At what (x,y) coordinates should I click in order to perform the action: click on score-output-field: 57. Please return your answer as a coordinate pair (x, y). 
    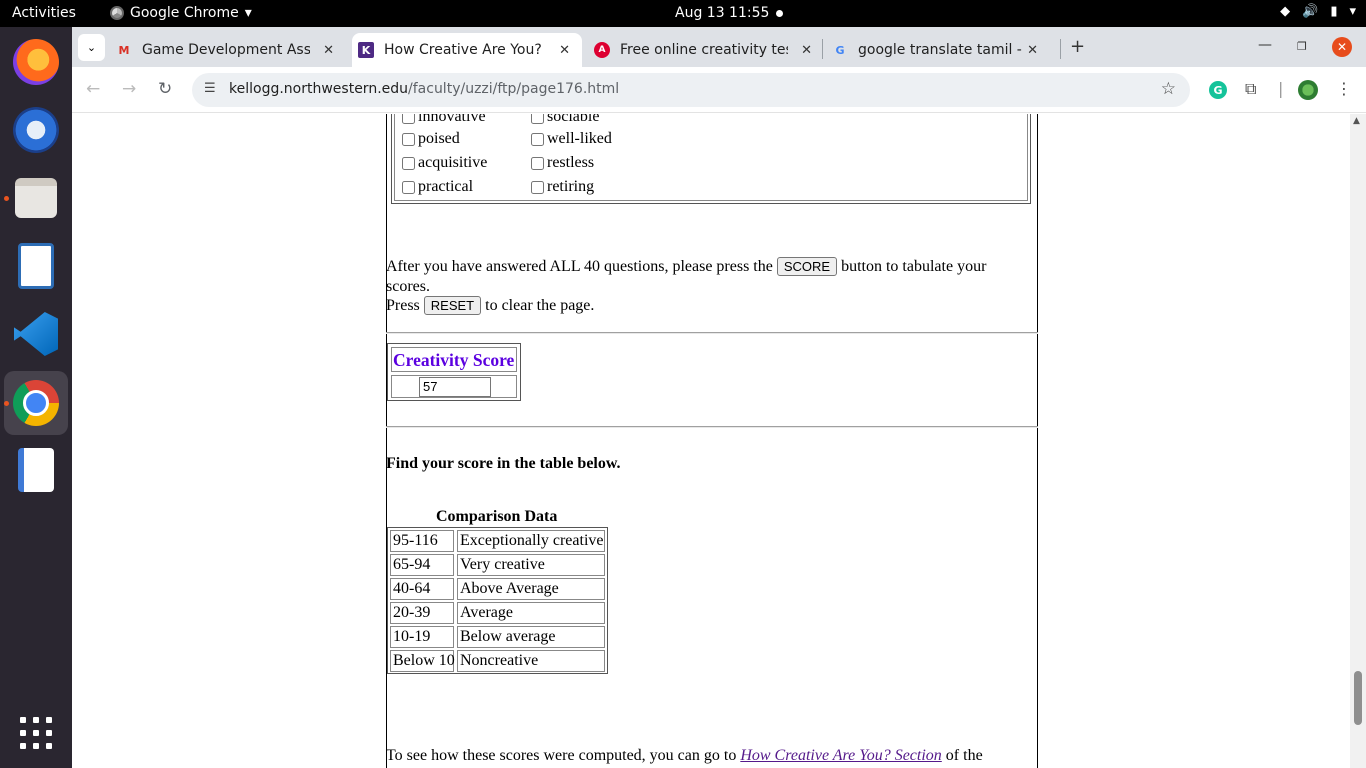
    Looking at the image, I should click on (455, 387).